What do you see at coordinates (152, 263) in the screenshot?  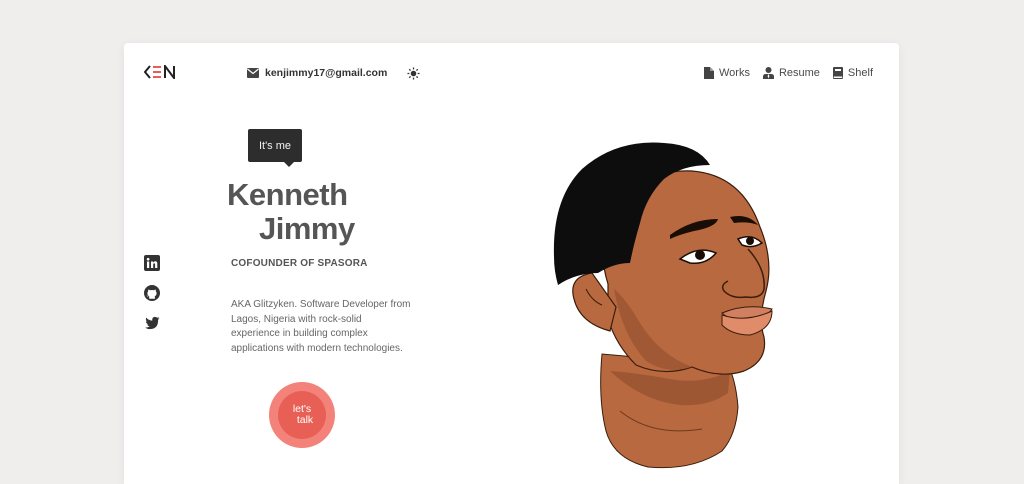 I see `linkedin-icon` at bounding box center [152, 263].